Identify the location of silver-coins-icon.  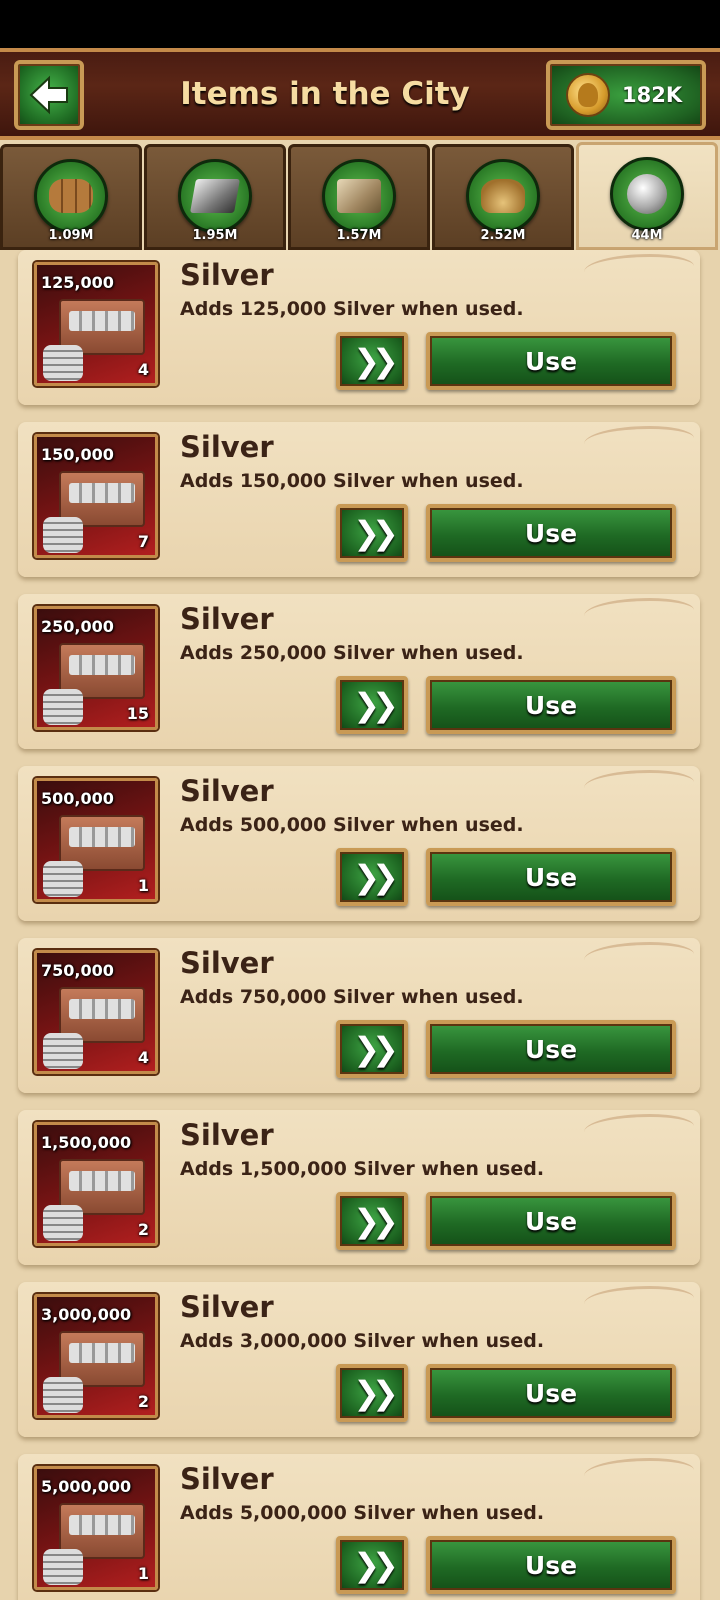
(647, 194).